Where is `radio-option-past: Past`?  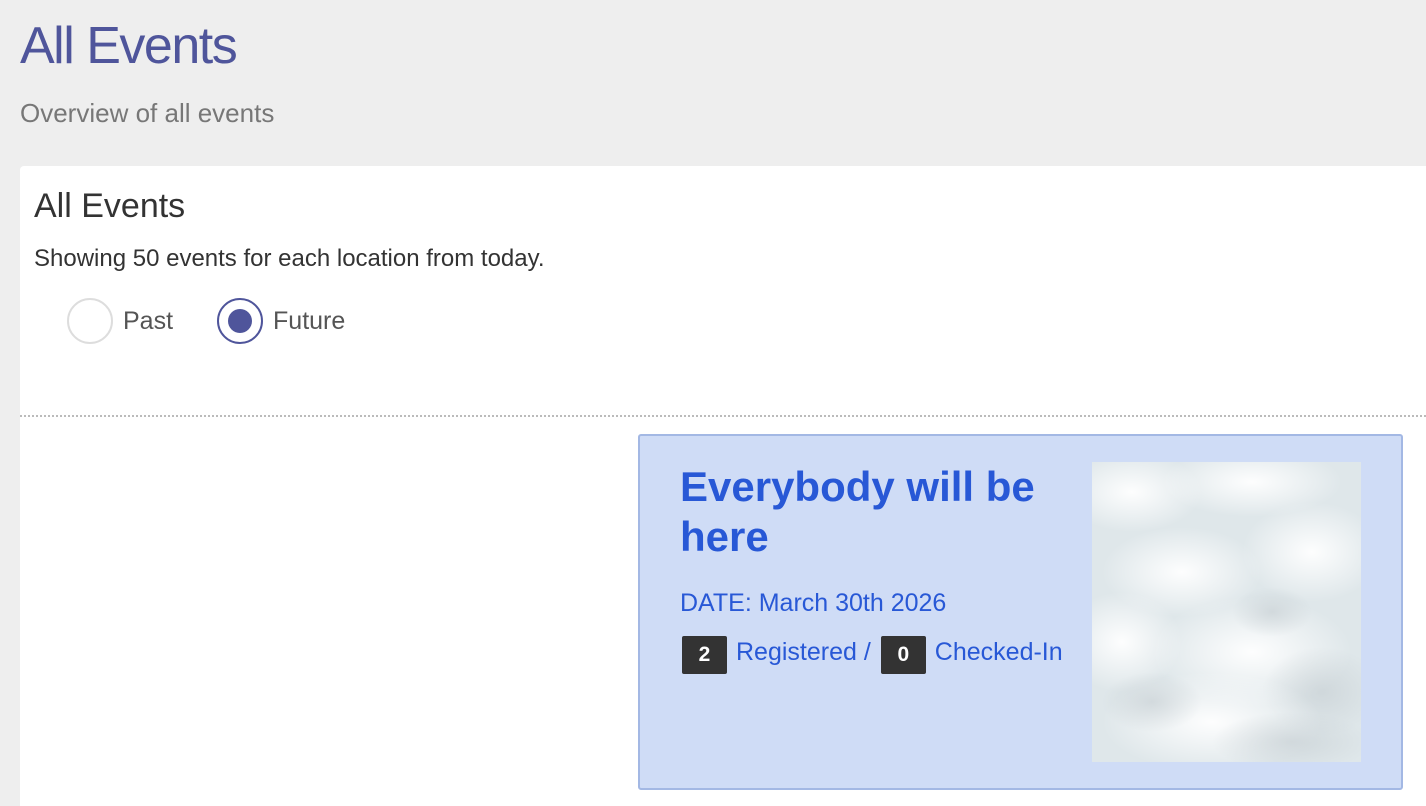 radio-option-past: Past is located at coordinates (120, 321).